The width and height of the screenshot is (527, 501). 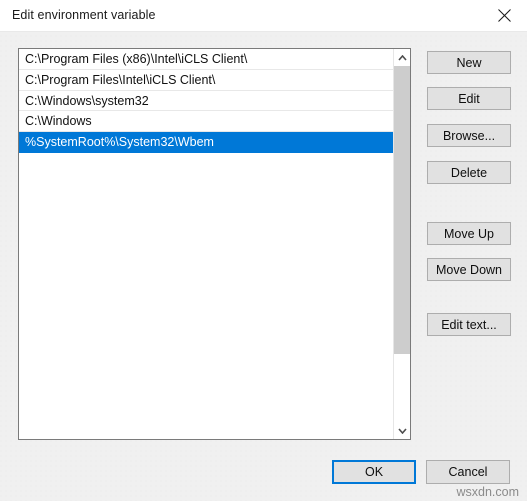 What do you see at coordinates (469, 269) in the screenshot?
I see `move-down-button: Move Down` at bounding box center [469, 269].